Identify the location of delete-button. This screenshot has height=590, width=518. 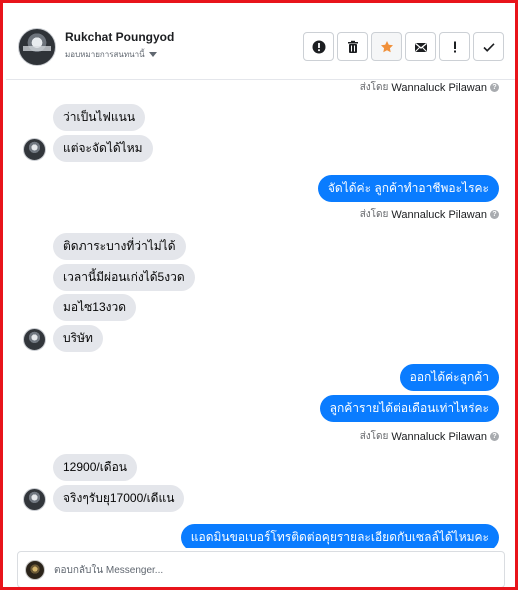
(352, 46).